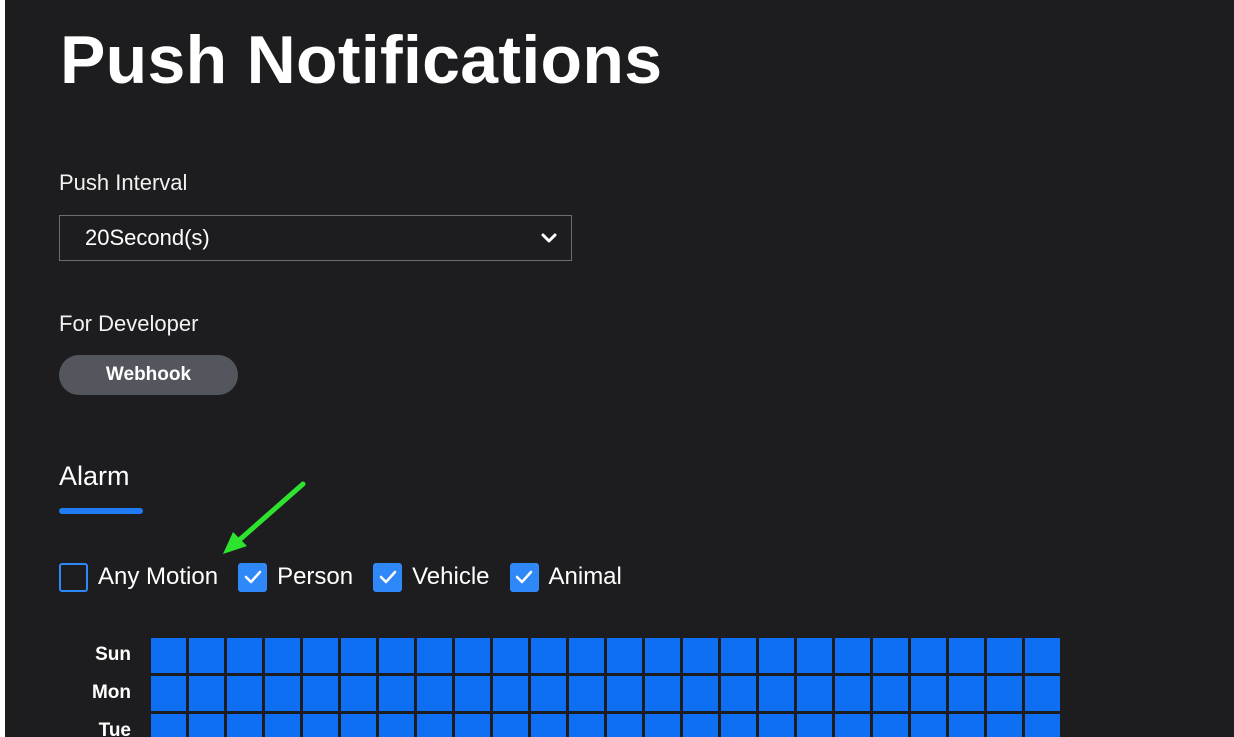 The width and height of the screenshot is (1234, 737). I want to click on schedule-grid: Sun Mon Tue, so click(561, 686).